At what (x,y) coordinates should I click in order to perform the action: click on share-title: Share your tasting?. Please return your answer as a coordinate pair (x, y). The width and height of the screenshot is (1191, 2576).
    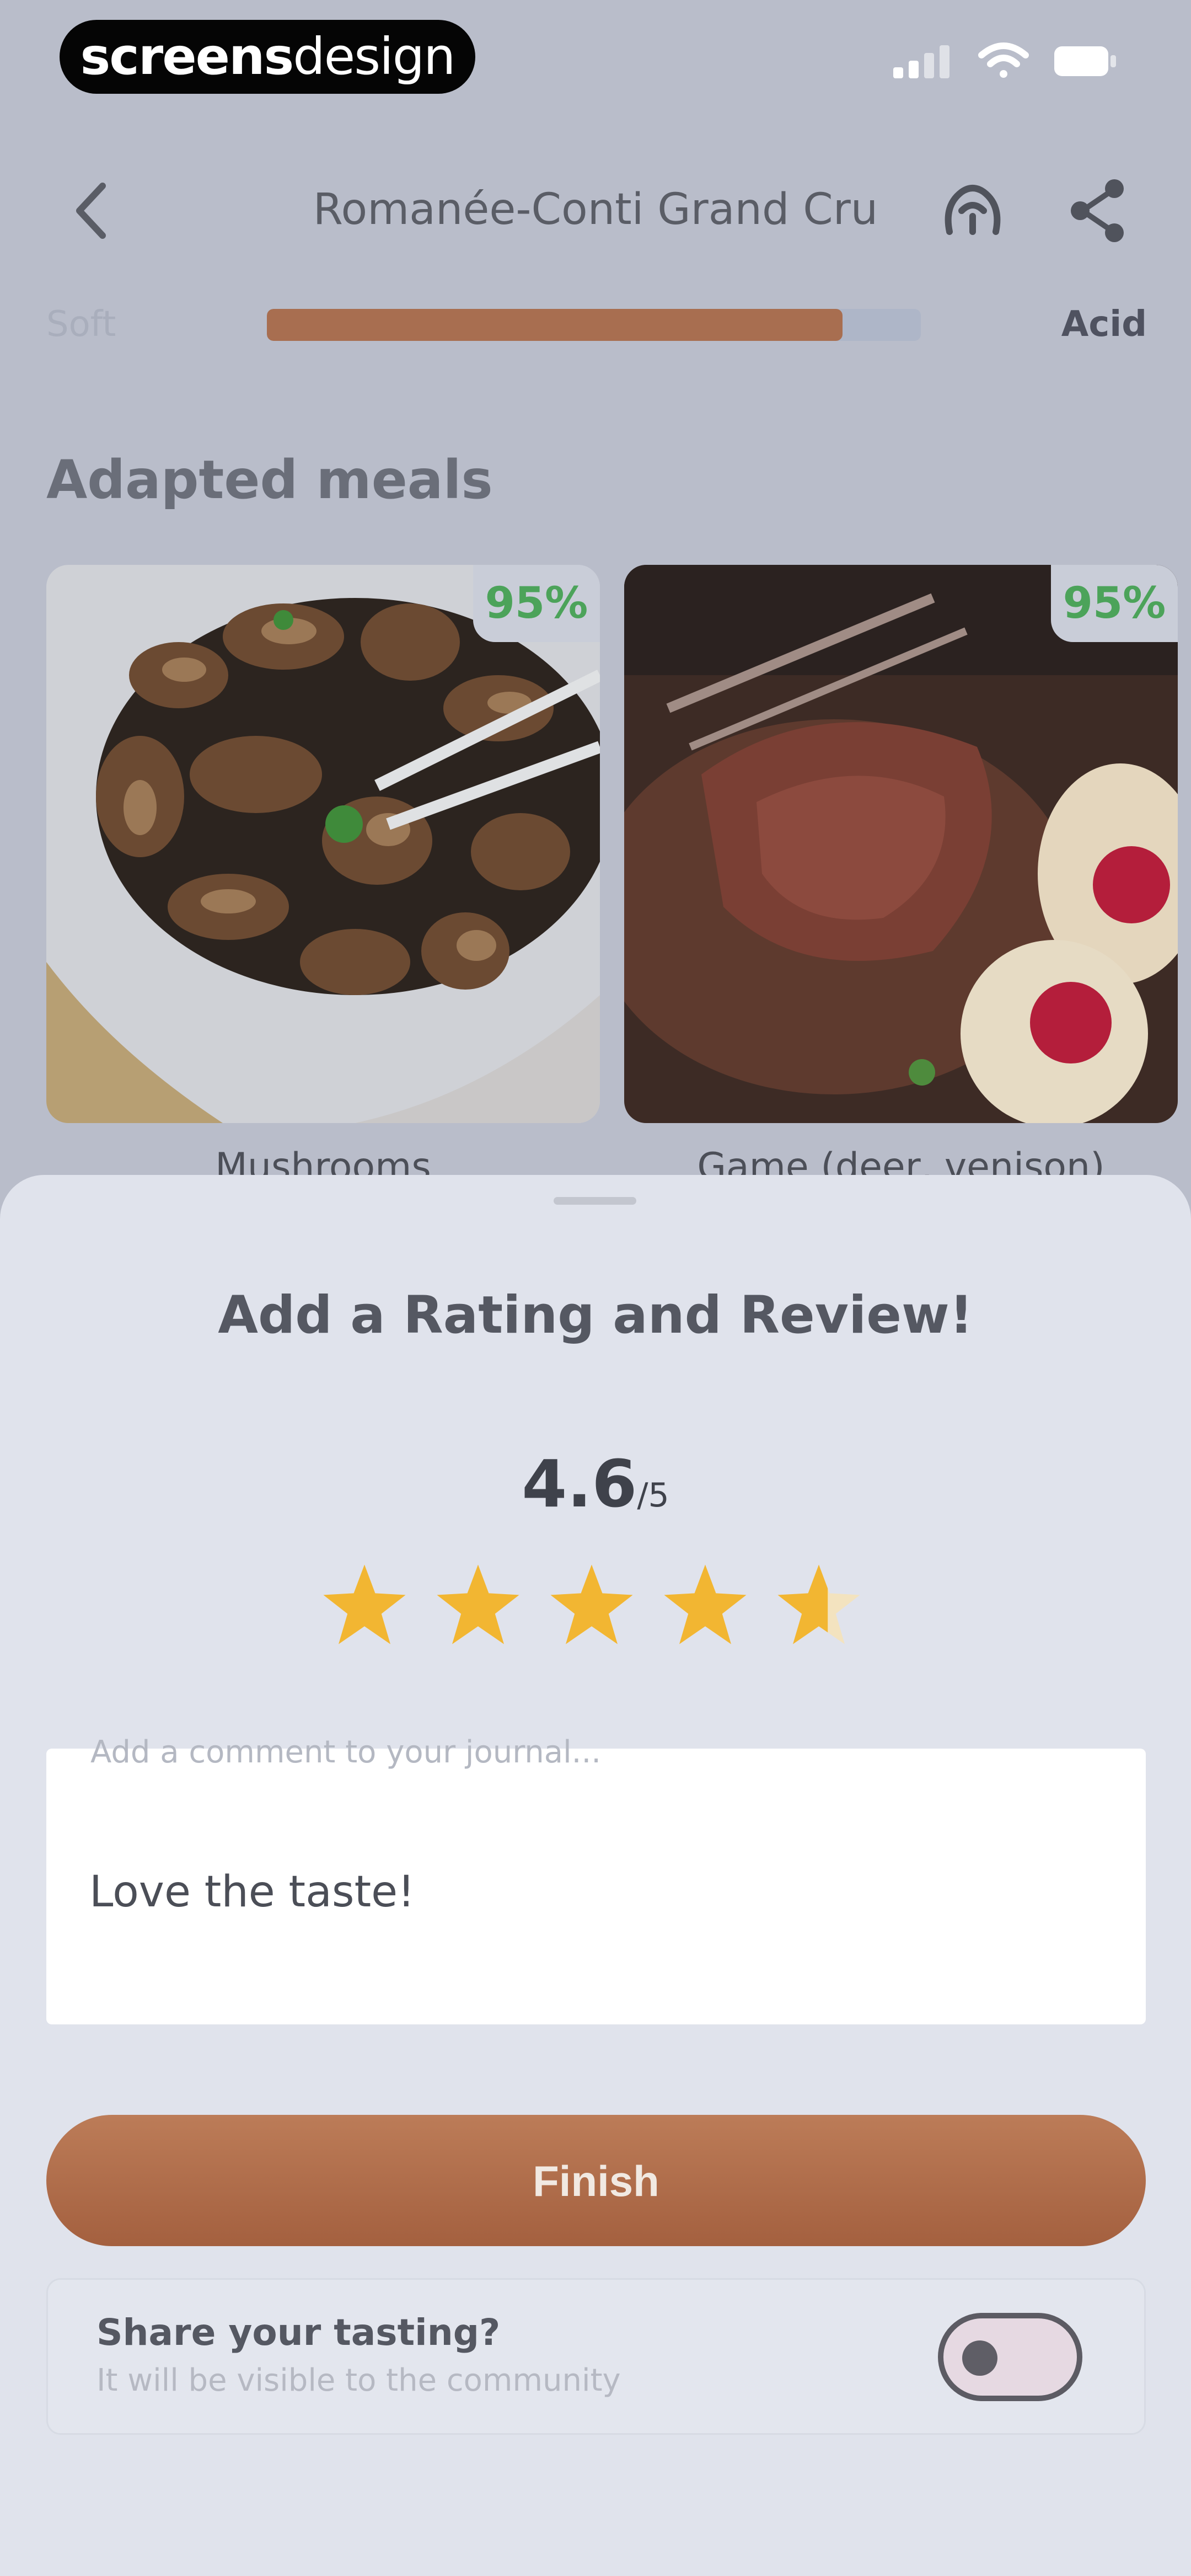
    Looking at the image, I should click on (299, 2332).